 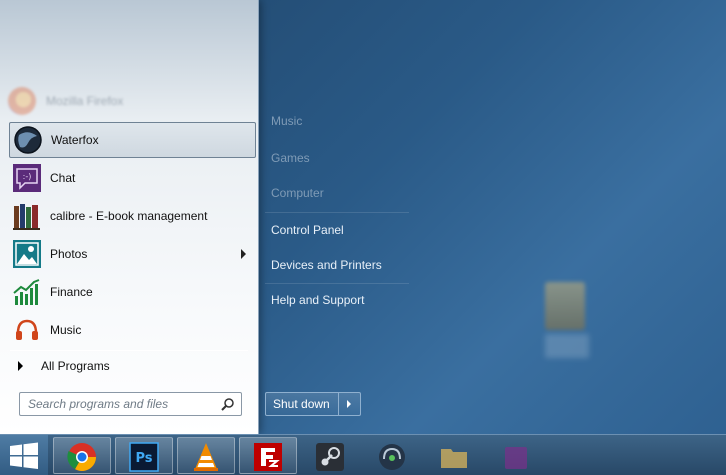 I want to click on vlc-icon, so click(x=206, y=457).